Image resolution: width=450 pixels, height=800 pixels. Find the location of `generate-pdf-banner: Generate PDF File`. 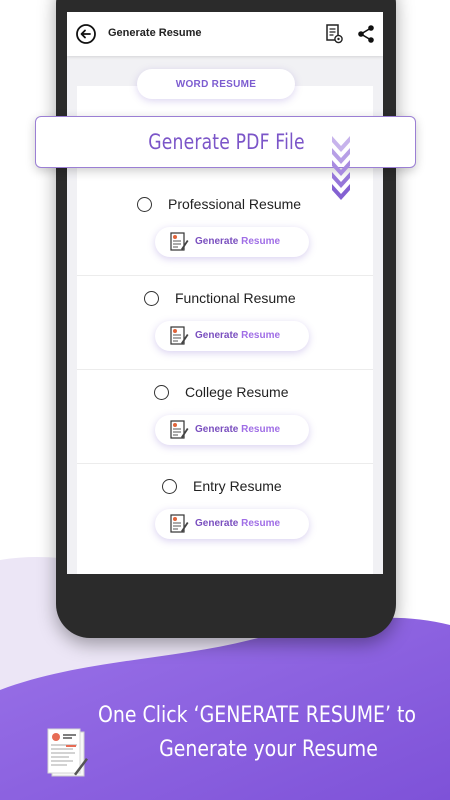

generate-pdf-banner: Generate PDF File is located at coordinates (225, 142).